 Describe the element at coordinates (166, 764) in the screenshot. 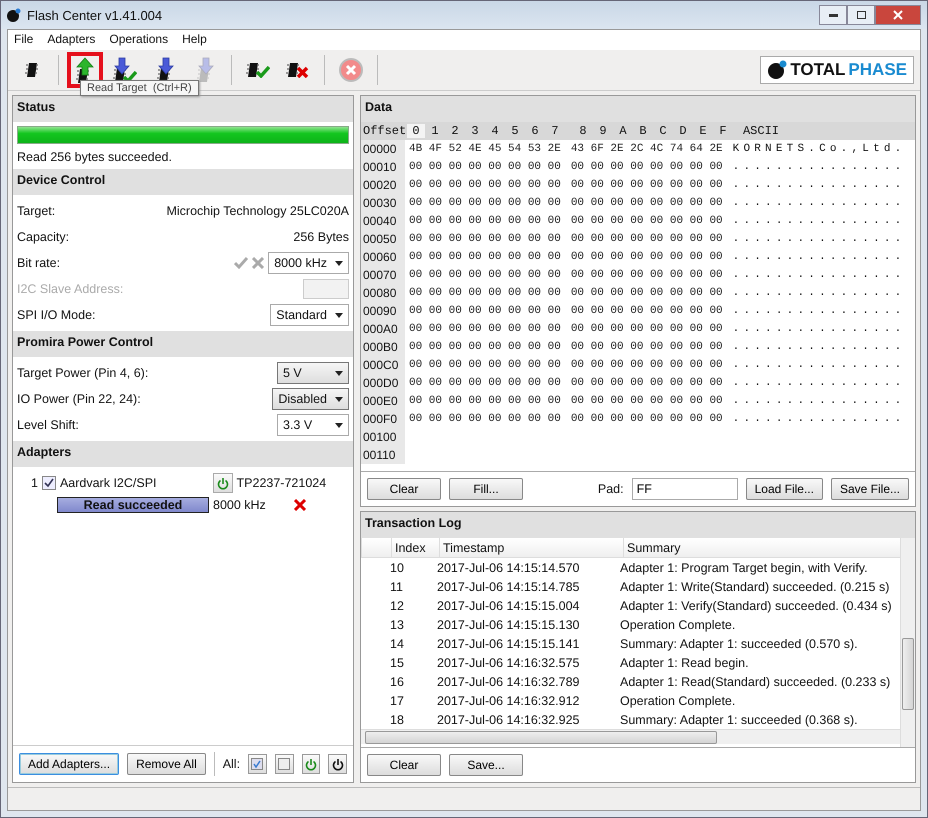

I see `remove-all-button: Remove All` at that location.